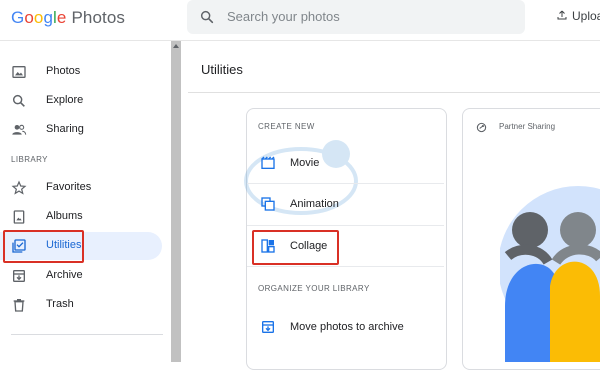 The width and height of the screenshot is (600, 370). Describe the element at coordinates (65, 100) in the screenshot. I see `sidebar-item-label: Explore` at that location.